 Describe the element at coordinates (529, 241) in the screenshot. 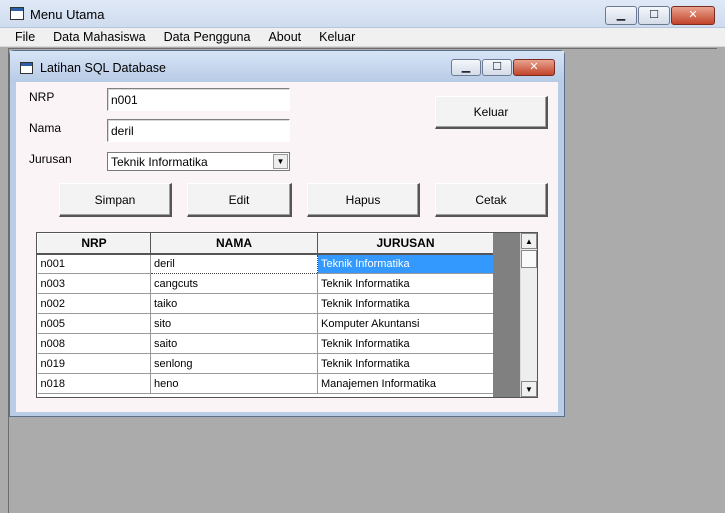

I see `scroll-up-icon: ▲` at that location.